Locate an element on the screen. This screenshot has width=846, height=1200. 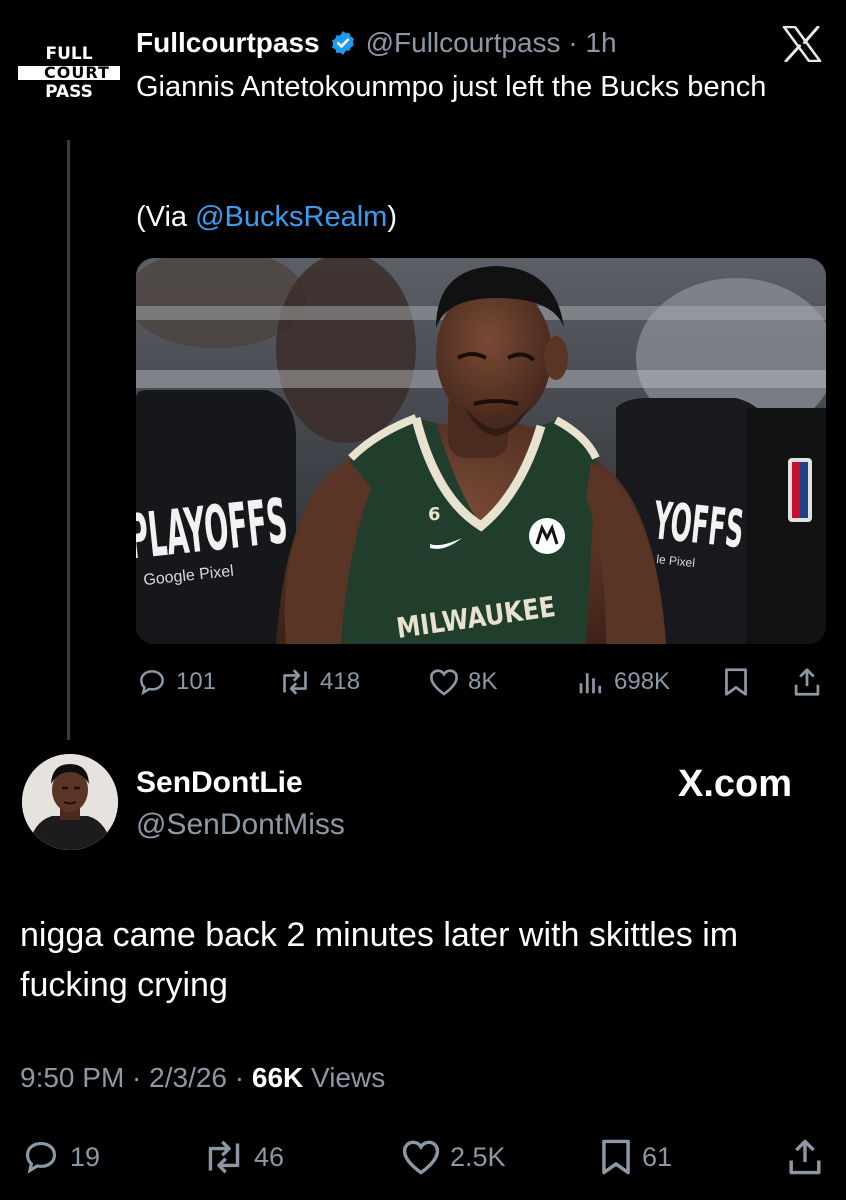
author-name: Fullcourtpass is located at coordinates (228, 43).